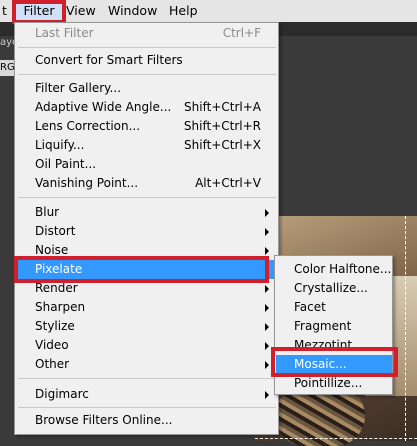 The height and width of the screenshot is (446, 417). What do you see at coordinates (334, 326) in the screenshot?
I see `submenu-item-fragment: Fragment` at bounding box center [334, 326].